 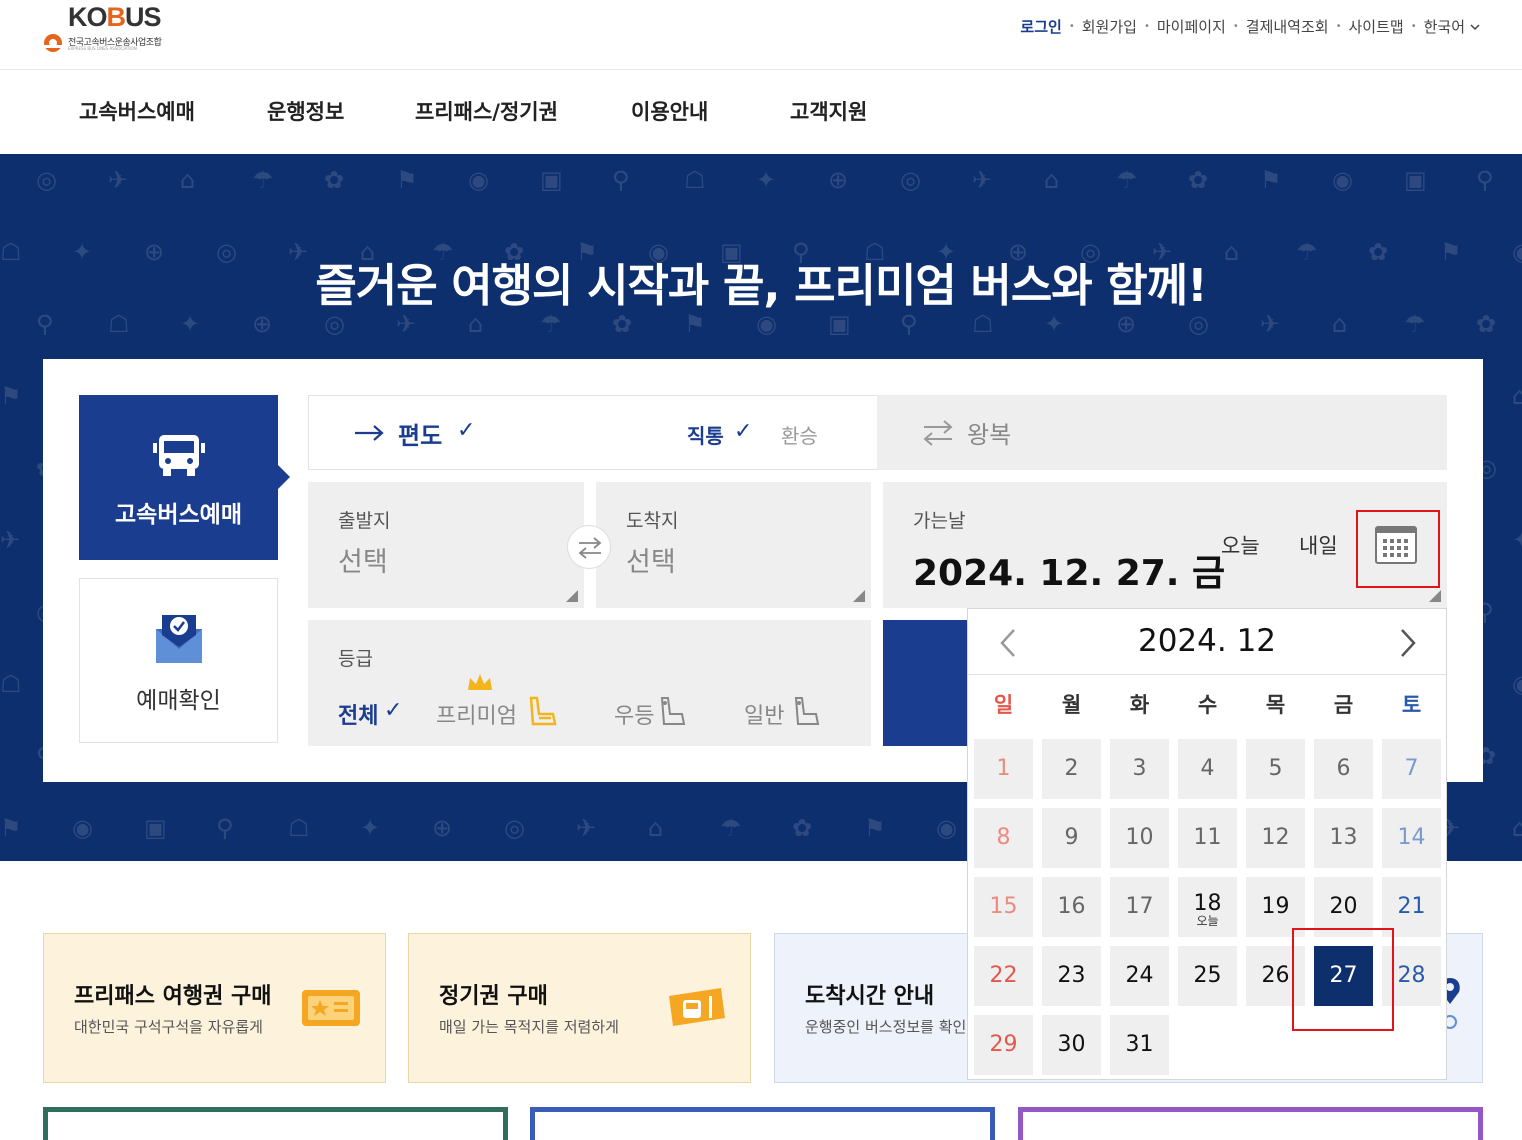 What do you see at coordinates (1139, 769) in the screenshot?
I see `calendar-day: 3` at bounding box center [1139, 769].